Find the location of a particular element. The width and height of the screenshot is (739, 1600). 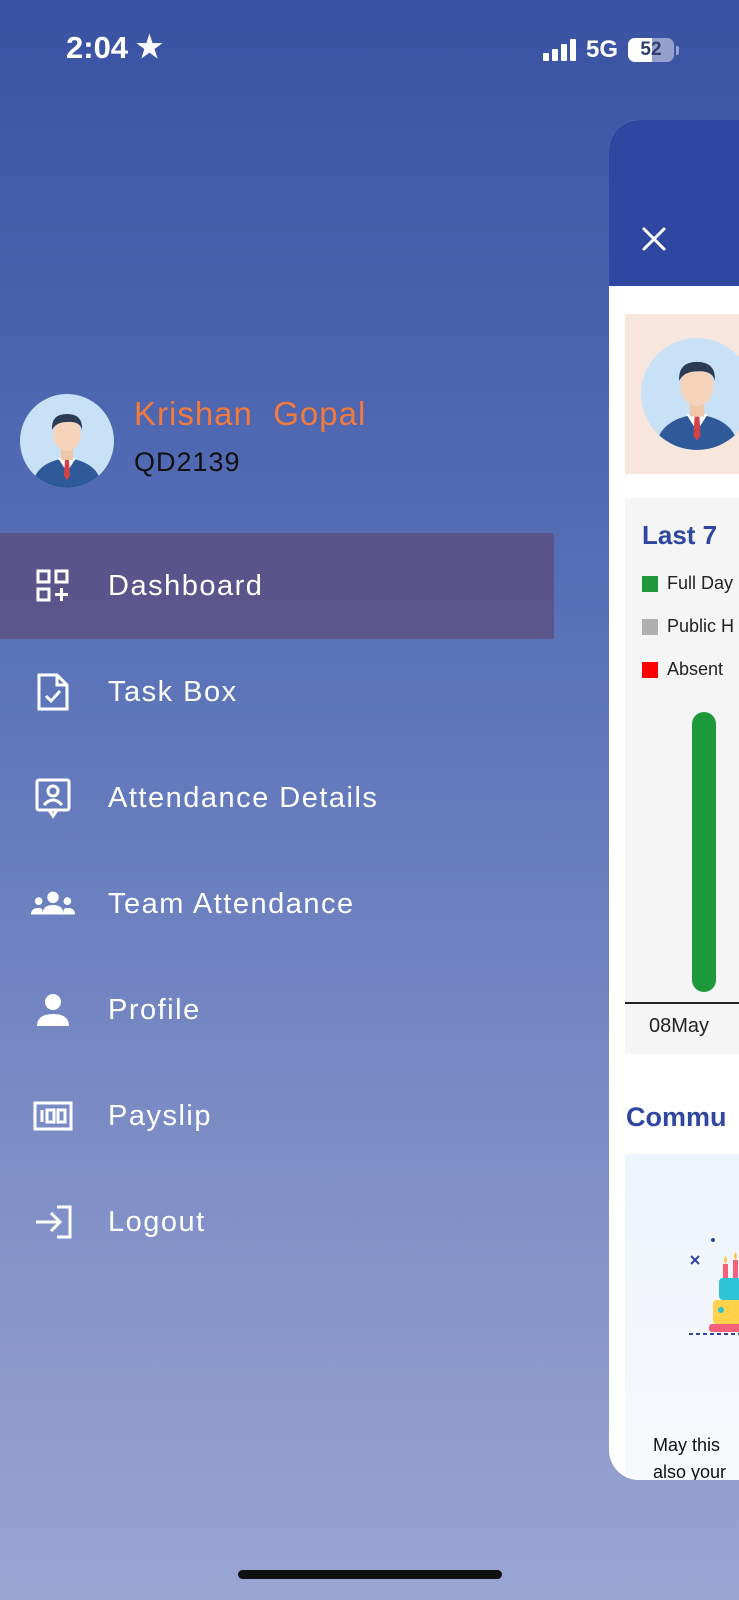

menu-label: Payslip is located at coordinates (160, 1115).